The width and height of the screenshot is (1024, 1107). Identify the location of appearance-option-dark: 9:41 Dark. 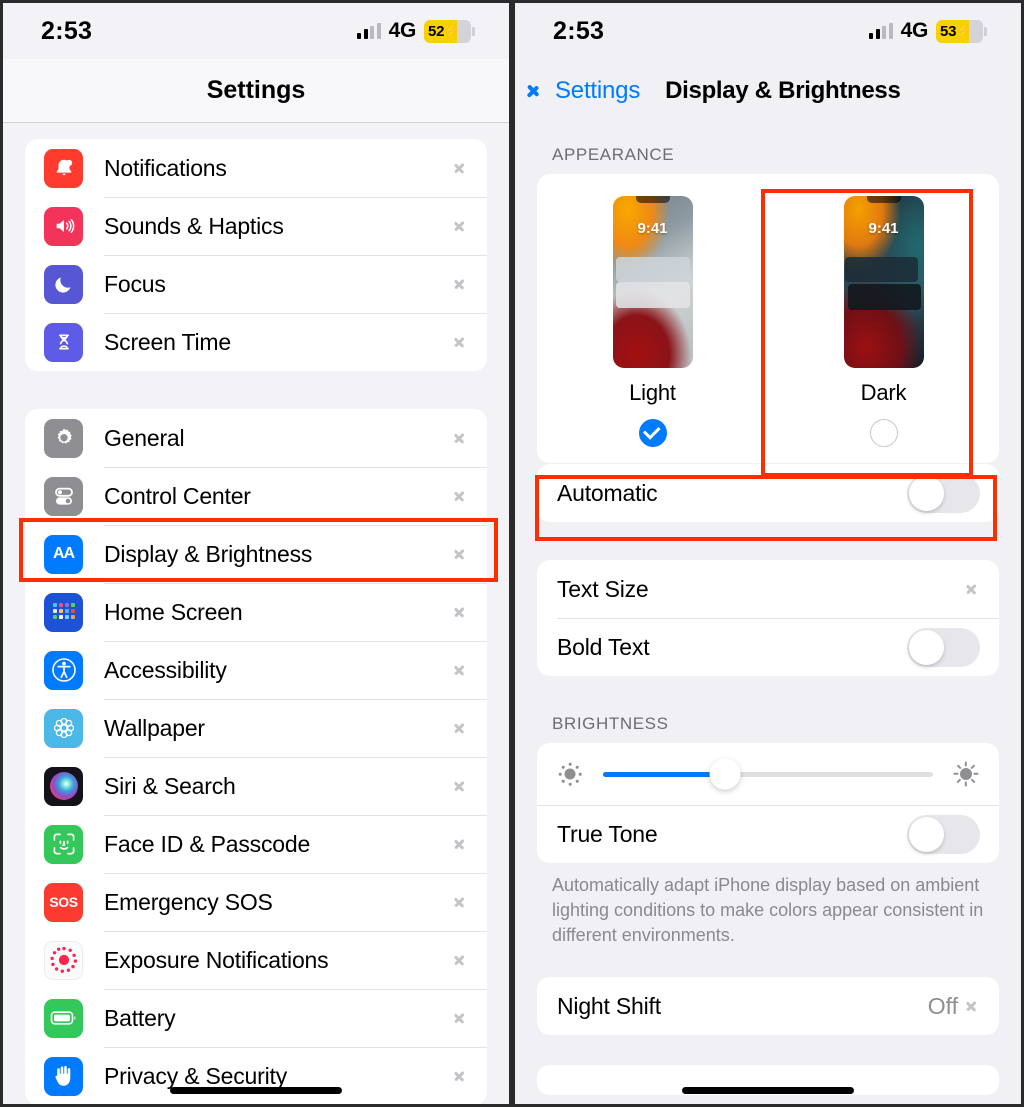
(883, 318).